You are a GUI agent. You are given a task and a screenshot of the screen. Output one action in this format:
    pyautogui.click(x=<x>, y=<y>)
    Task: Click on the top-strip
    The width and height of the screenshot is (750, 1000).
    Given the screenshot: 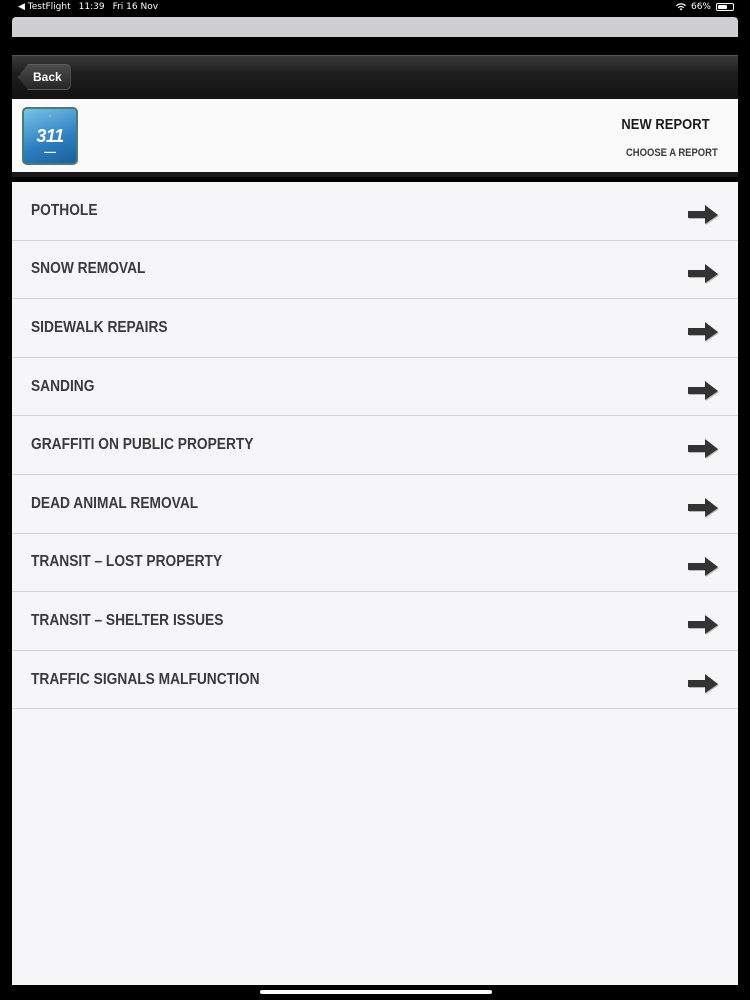 What is the action you would take?
    pyautogui.click(x=375, y=27)
    